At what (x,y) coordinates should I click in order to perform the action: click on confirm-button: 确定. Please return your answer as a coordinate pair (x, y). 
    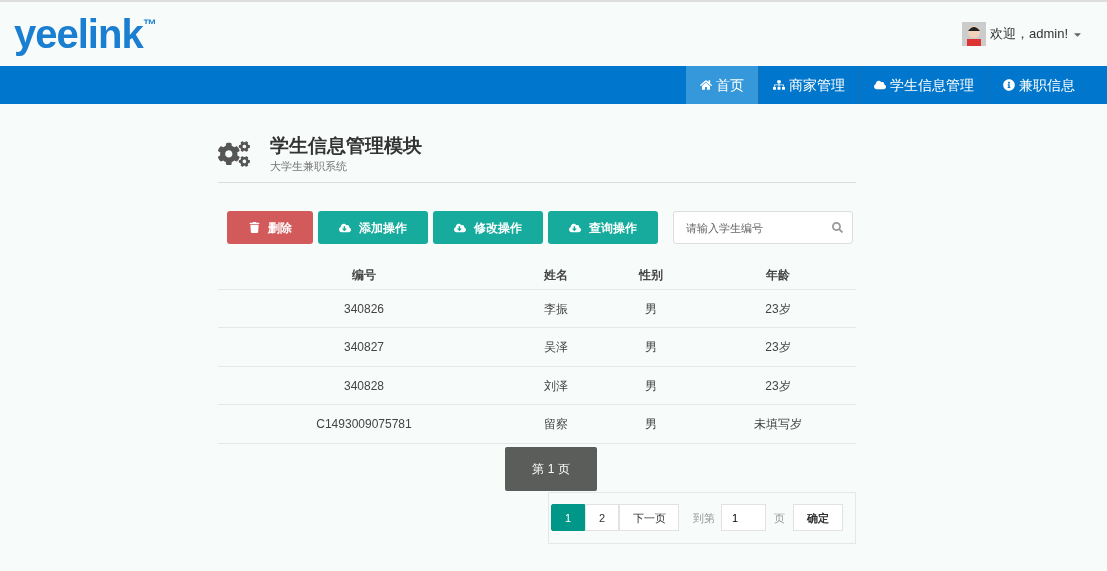
    Looking at the image, I should click on (818, 518).